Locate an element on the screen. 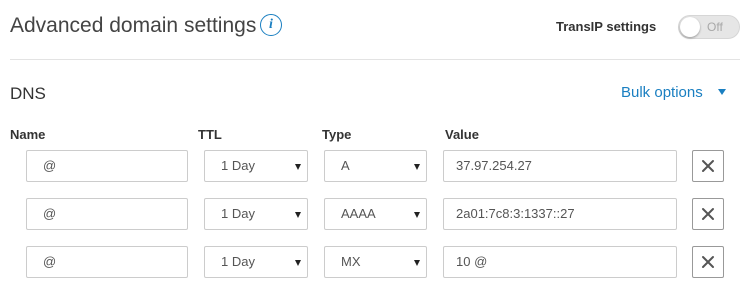 This screenshot has height=282, width=744. record-type-value: MX is located at coordinates (351, 261).